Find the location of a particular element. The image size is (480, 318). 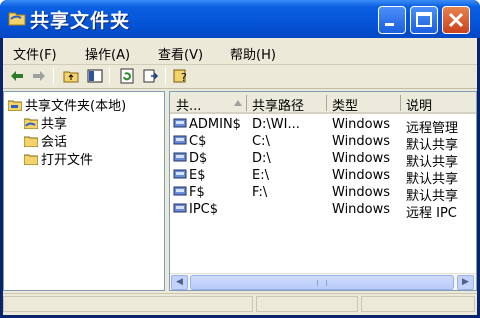

toolbar: ? is located at coordinates (240, 77).